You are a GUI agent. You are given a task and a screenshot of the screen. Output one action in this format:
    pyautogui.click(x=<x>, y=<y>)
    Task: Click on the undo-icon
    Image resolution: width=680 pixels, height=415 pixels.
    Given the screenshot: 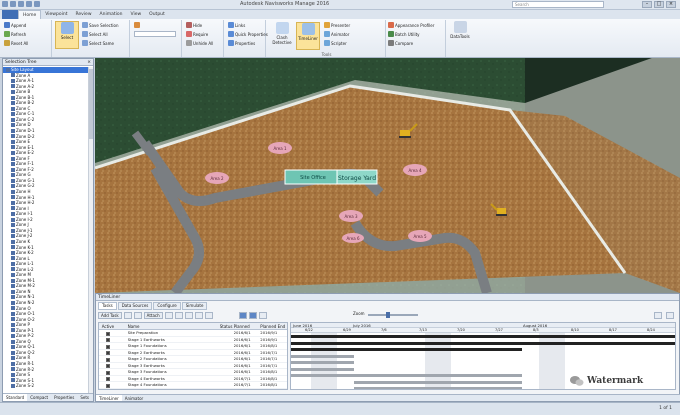 What is the action you would take?
    pyautogui.click(x=21, y=4)
    